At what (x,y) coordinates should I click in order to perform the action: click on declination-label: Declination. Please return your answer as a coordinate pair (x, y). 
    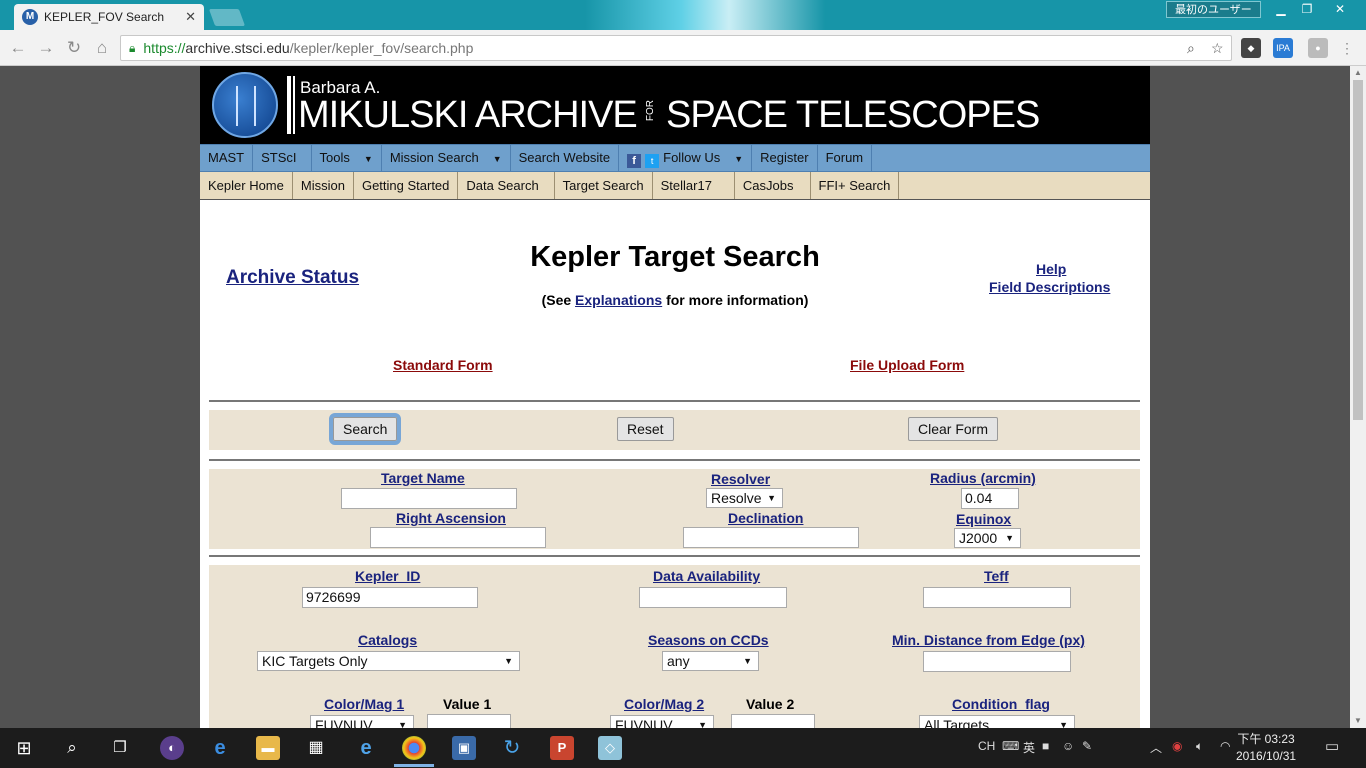
    Looking at the image, I should click on (765, 518).